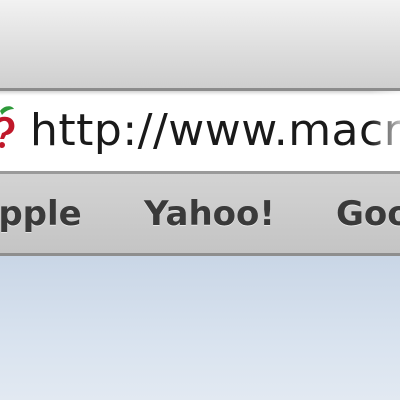 Image resolution: width=400 pixels, height=400 pixels. Describe the element at coordinates (41, 214) in the screenshot. I see `bookmark-apple: Apple` at that location.